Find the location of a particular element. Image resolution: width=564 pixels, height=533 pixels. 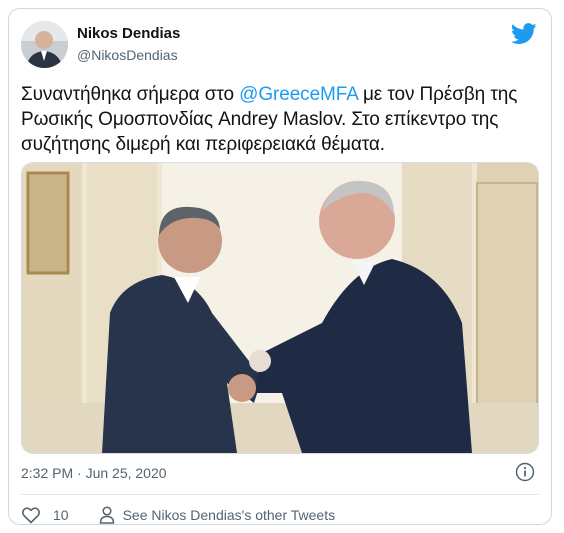

tweet-actions: 10 See Nikos Dendias's other Tweets is located at coordinates (178, 515).